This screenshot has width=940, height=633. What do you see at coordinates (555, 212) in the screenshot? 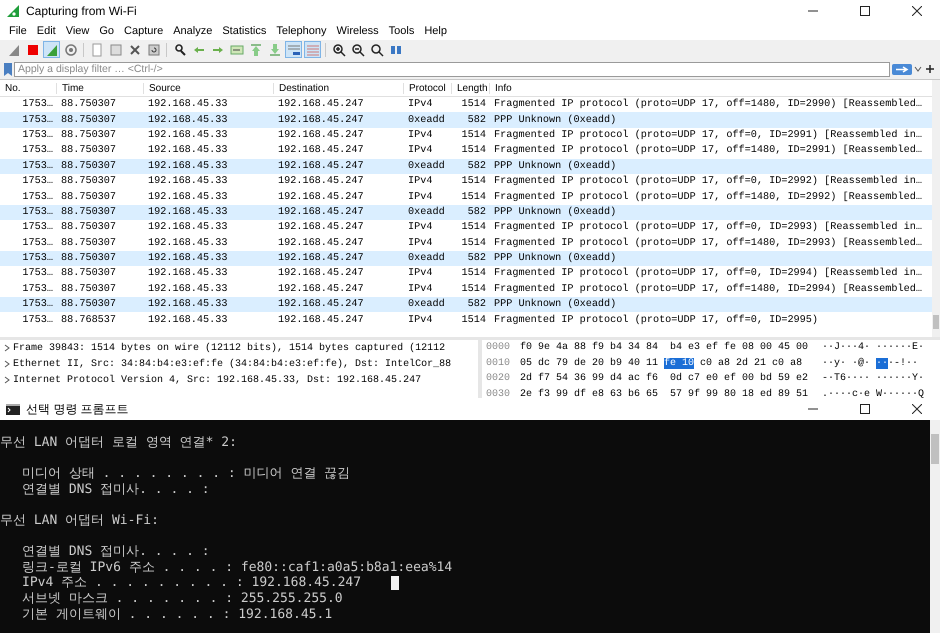
I see `table-cell-text: PPP Unknown (0xeadd)` at bounding box center [555, 212].